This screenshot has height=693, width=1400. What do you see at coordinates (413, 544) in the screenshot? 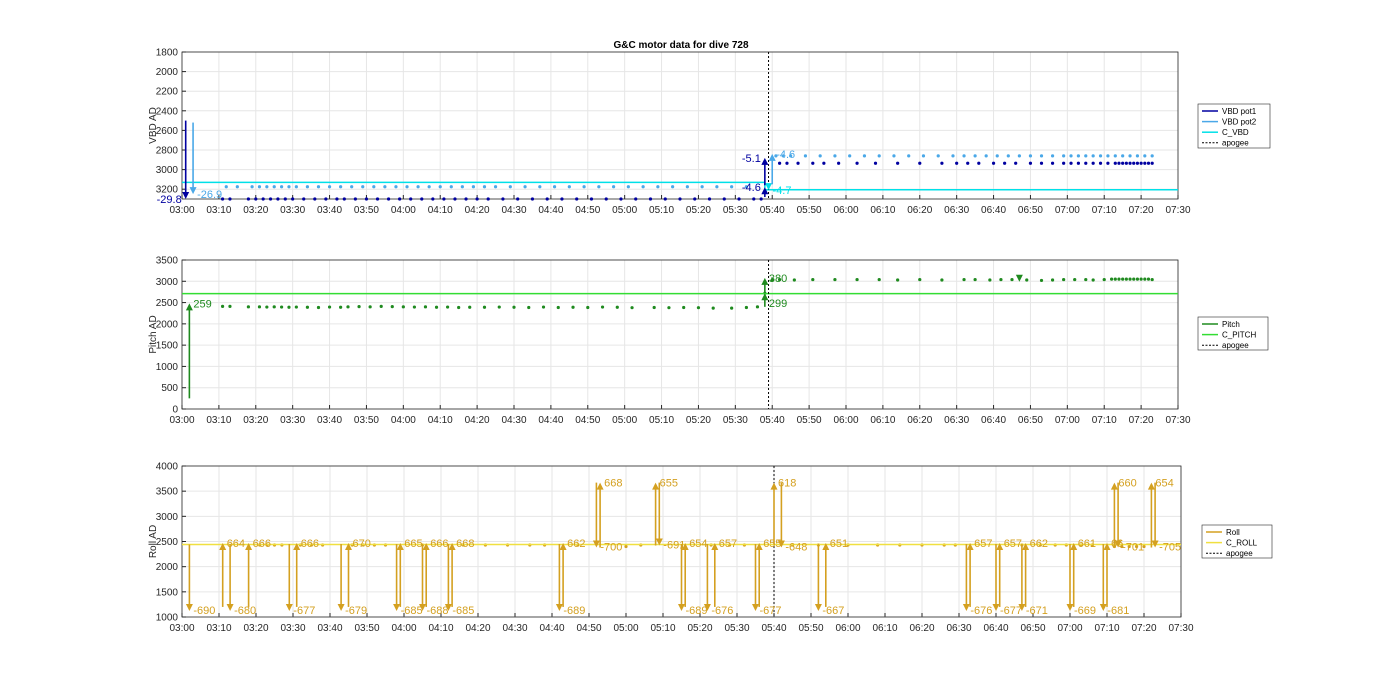
I see `arrow-label: 665` at bounding box center [413, 544].